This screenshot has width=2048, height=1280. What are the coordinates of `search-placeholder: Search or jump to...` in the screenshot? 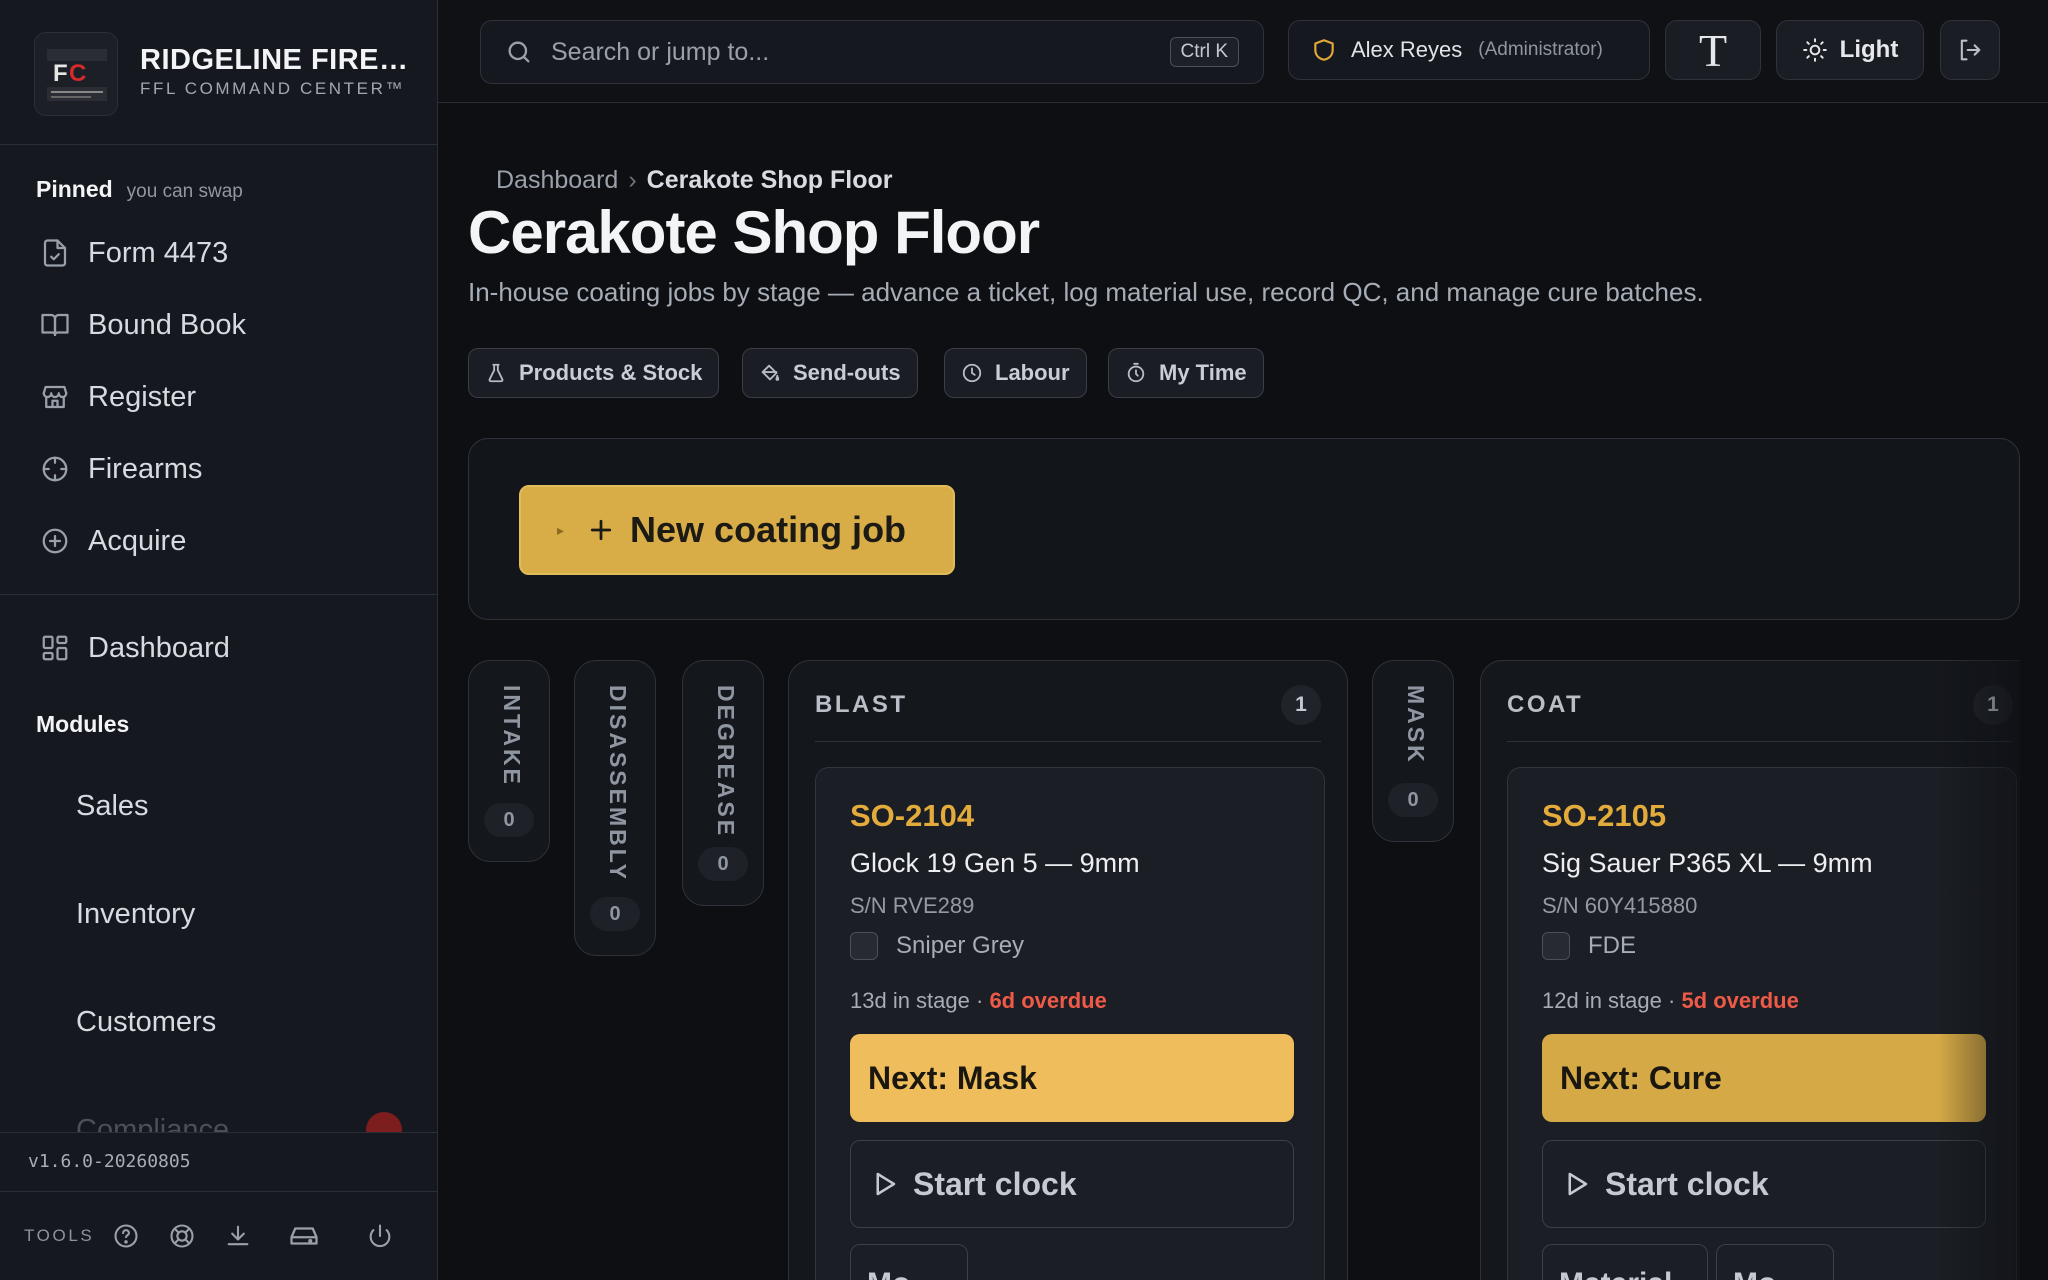 It's located at (660, 51).